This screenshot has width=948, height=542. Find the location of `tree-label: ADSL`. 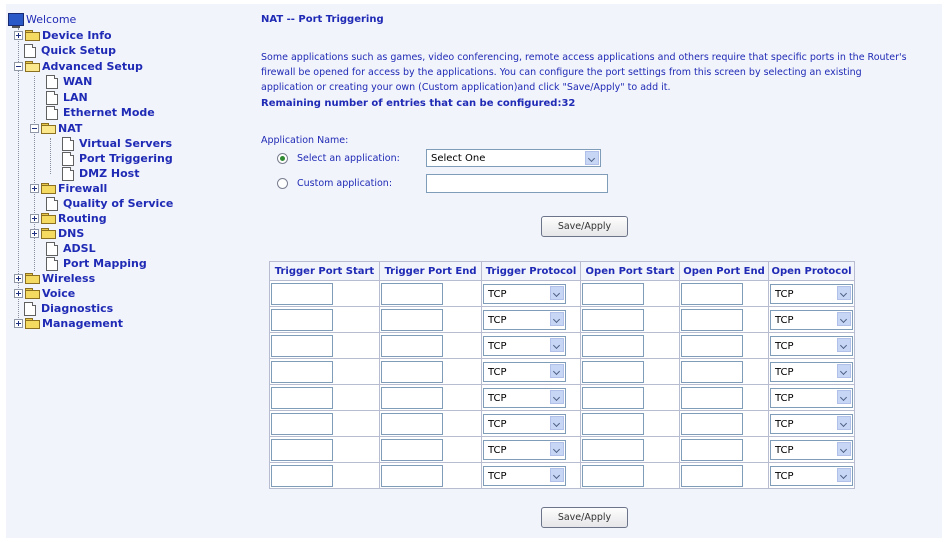

tree-label: ADSL is located at coordinates (79, 248).